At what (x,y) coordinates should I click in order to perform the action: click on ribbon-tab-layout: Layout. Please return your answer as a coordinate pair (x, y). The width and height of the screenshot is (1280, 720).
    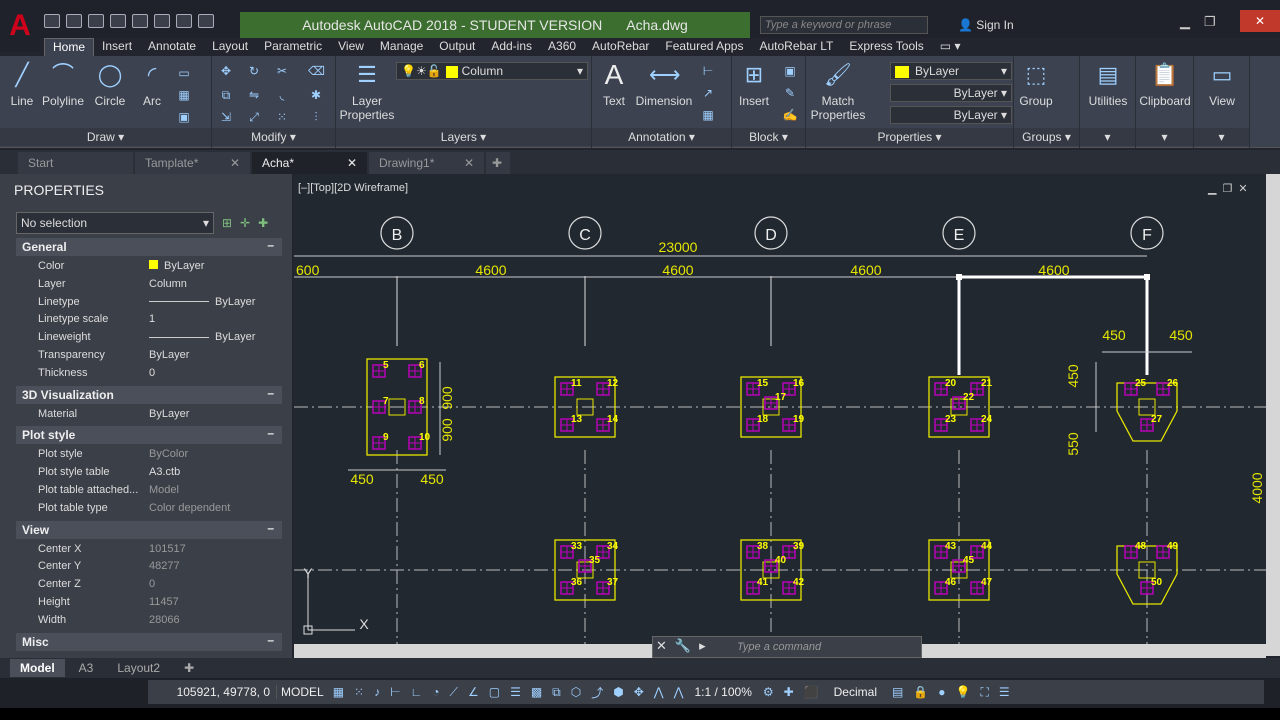
    Looking at the image, I should click on (230, 47).